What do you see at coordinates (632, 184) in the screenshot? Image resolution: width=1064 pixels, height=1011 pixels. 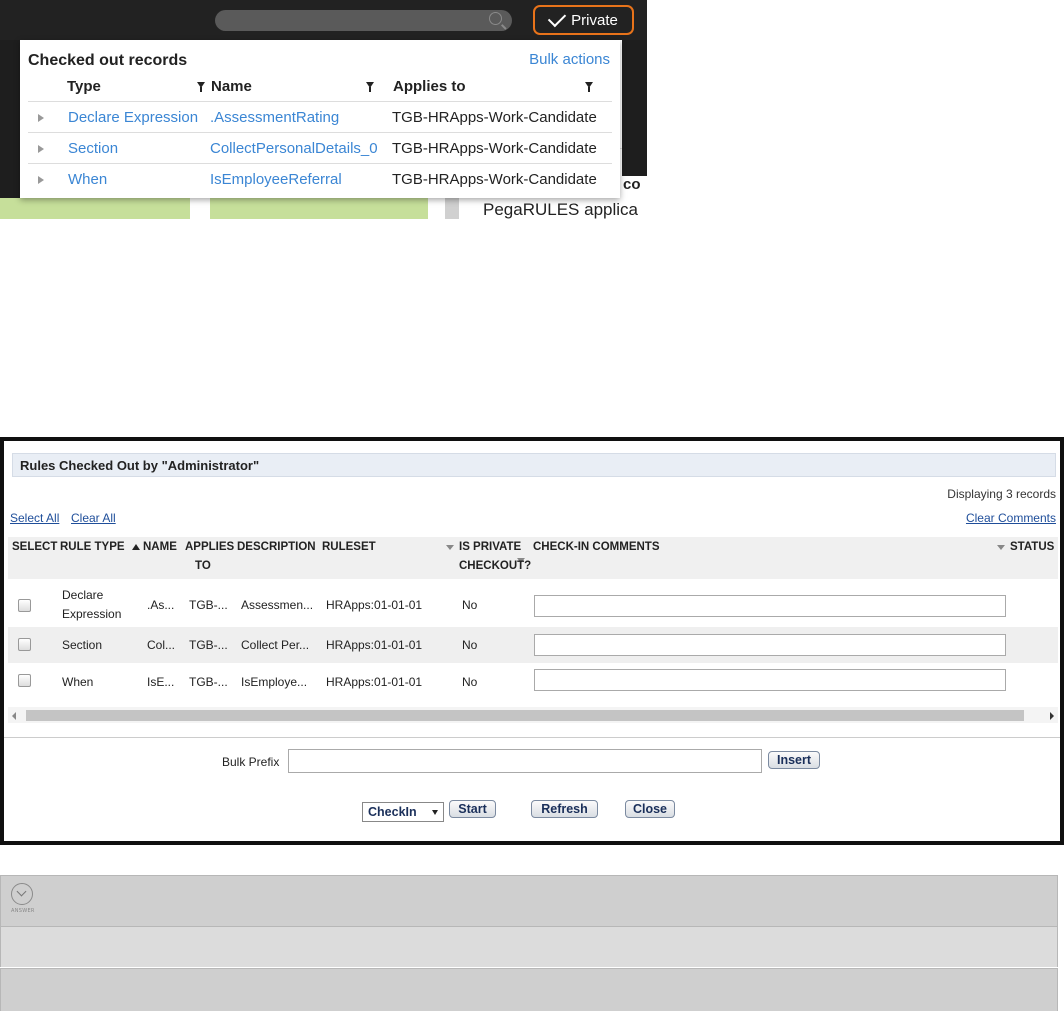 I see `background-text: co` at bounding box center [632, 184].